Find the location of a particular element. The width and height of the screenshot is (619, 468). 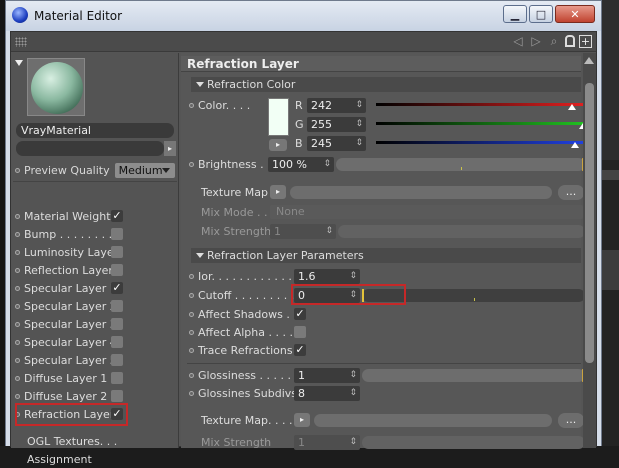

forward-icon: ▷ is located at coordinates (536, 41).